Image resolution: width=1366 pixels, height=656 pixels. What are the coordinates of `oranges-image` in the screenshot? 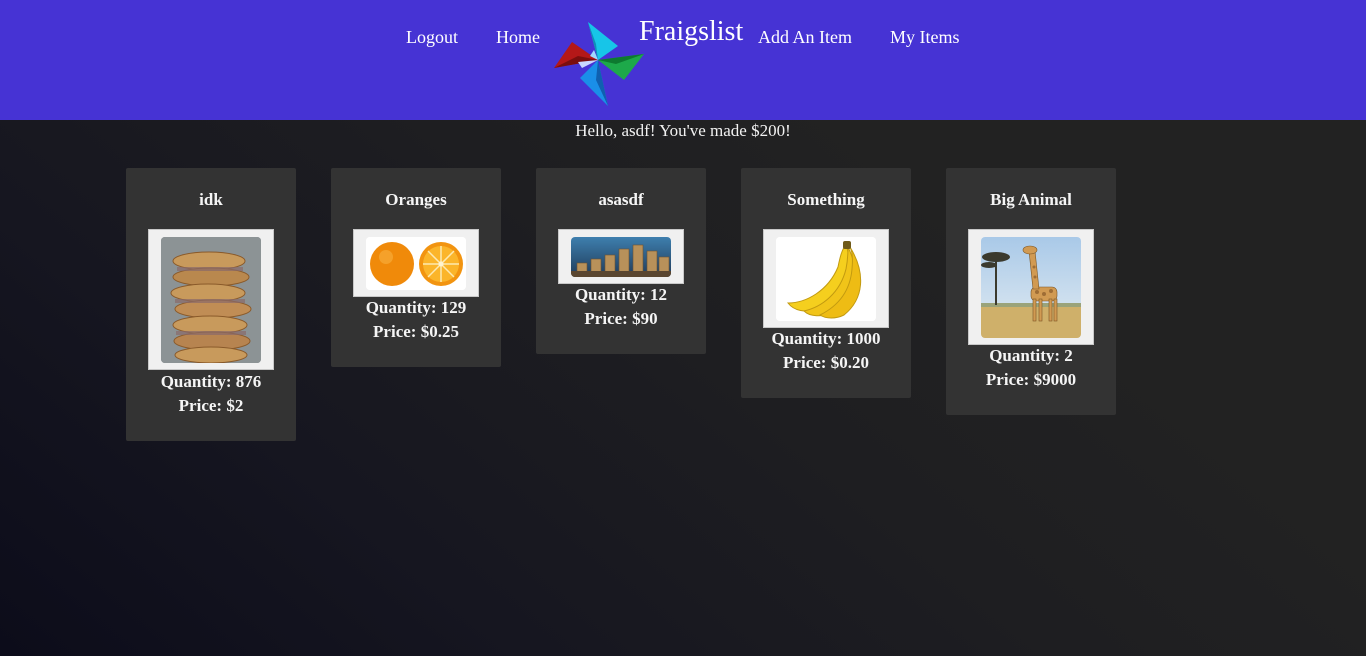 It's located at (416, 263).